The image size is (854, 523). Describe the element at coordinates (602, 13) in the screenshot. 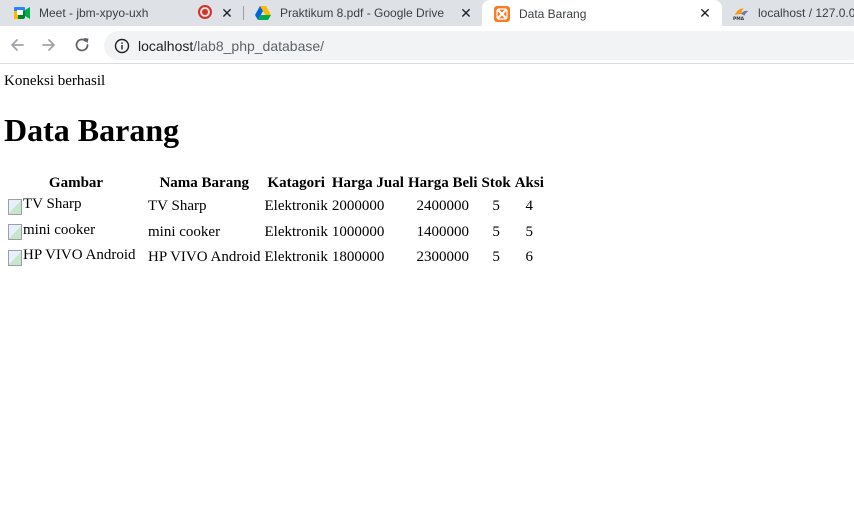

I see `tab-data-barang: Data Barang ✕` at that location.